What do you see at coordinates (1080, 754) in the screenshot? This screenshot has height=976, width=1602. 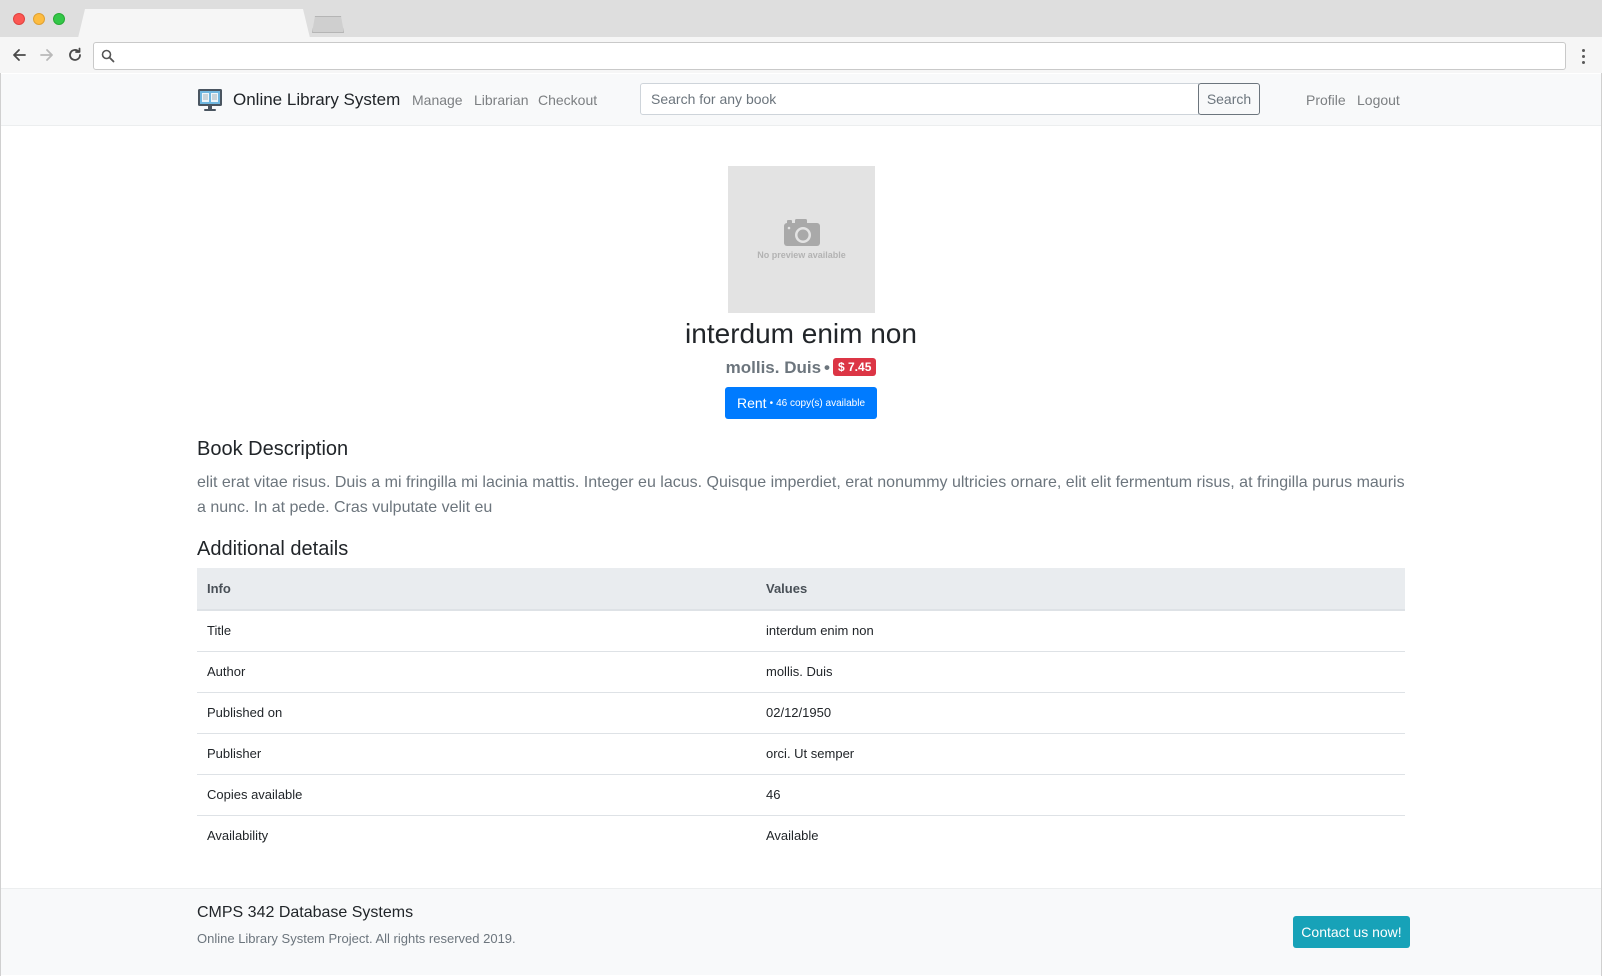 I see `row-value: orci. Ut semper` at bounding box center [1080, 754].